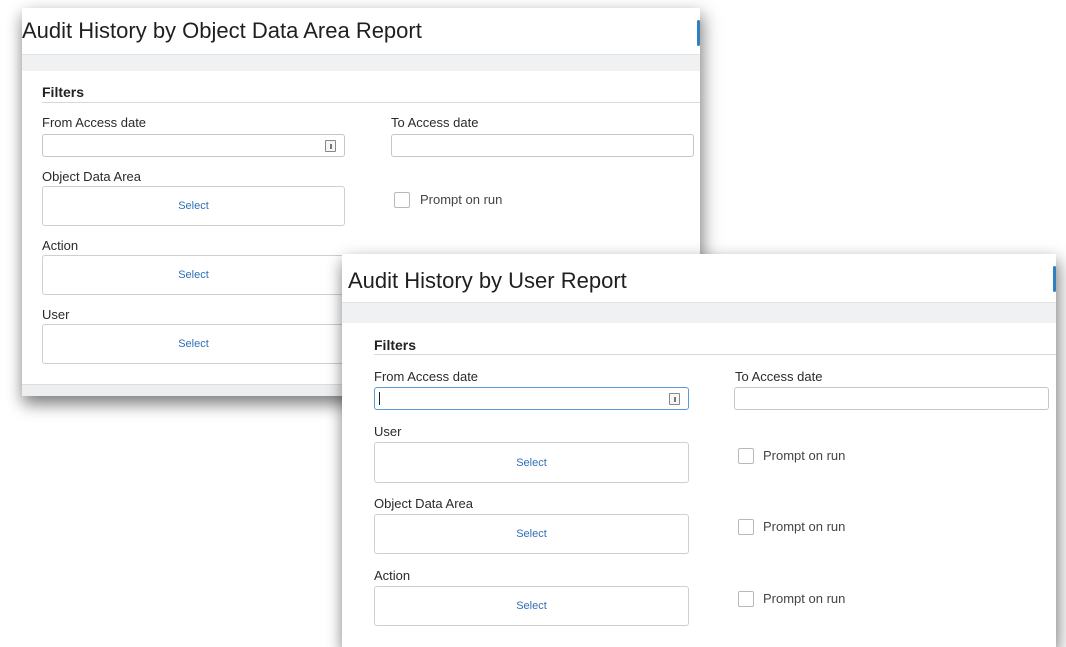  I want to click on action-prompt-on-run-checkbox, so click(746, 599).